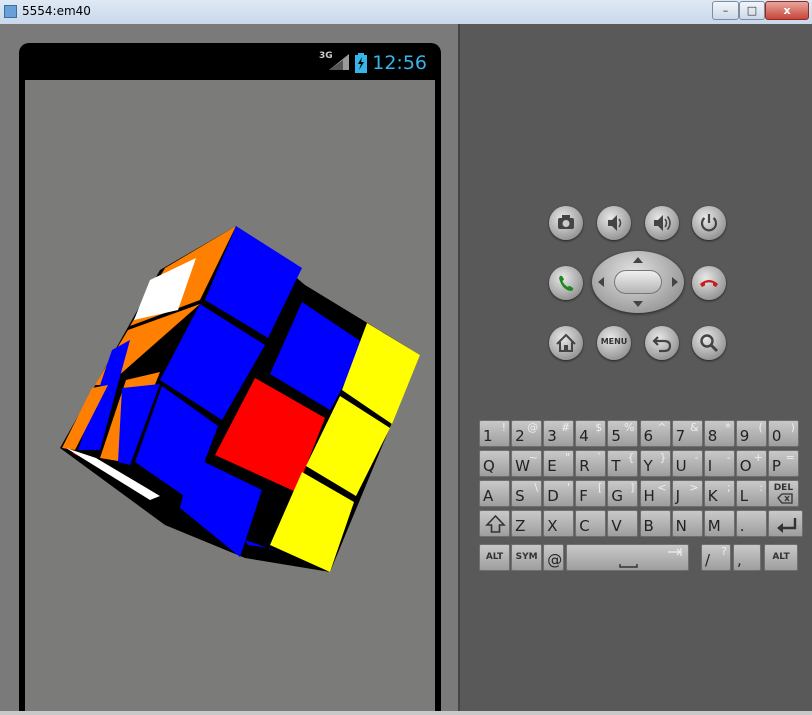 Image resolution: width=812 pixels, height=715 pixels. Describe the element at coordinates (623, 523) in the screenshot. I see `key-v: V` at that location.